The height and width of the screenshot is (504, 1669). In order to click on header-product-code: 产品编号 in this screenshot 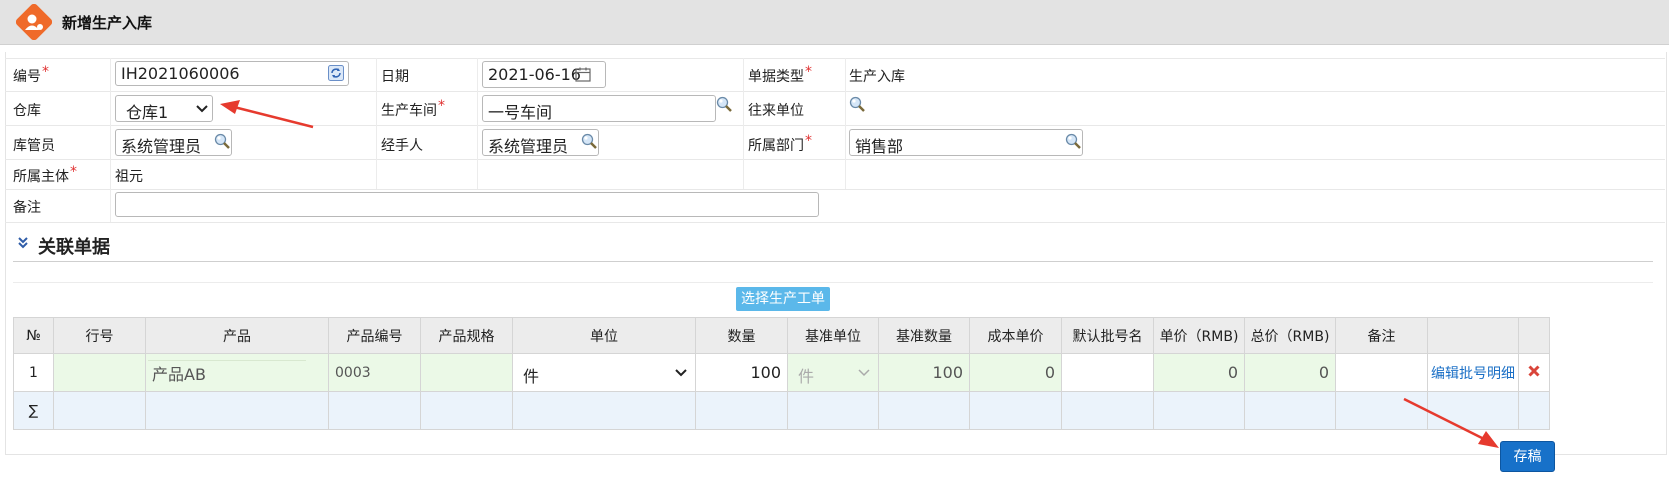, I will do `click(374, 335)`.